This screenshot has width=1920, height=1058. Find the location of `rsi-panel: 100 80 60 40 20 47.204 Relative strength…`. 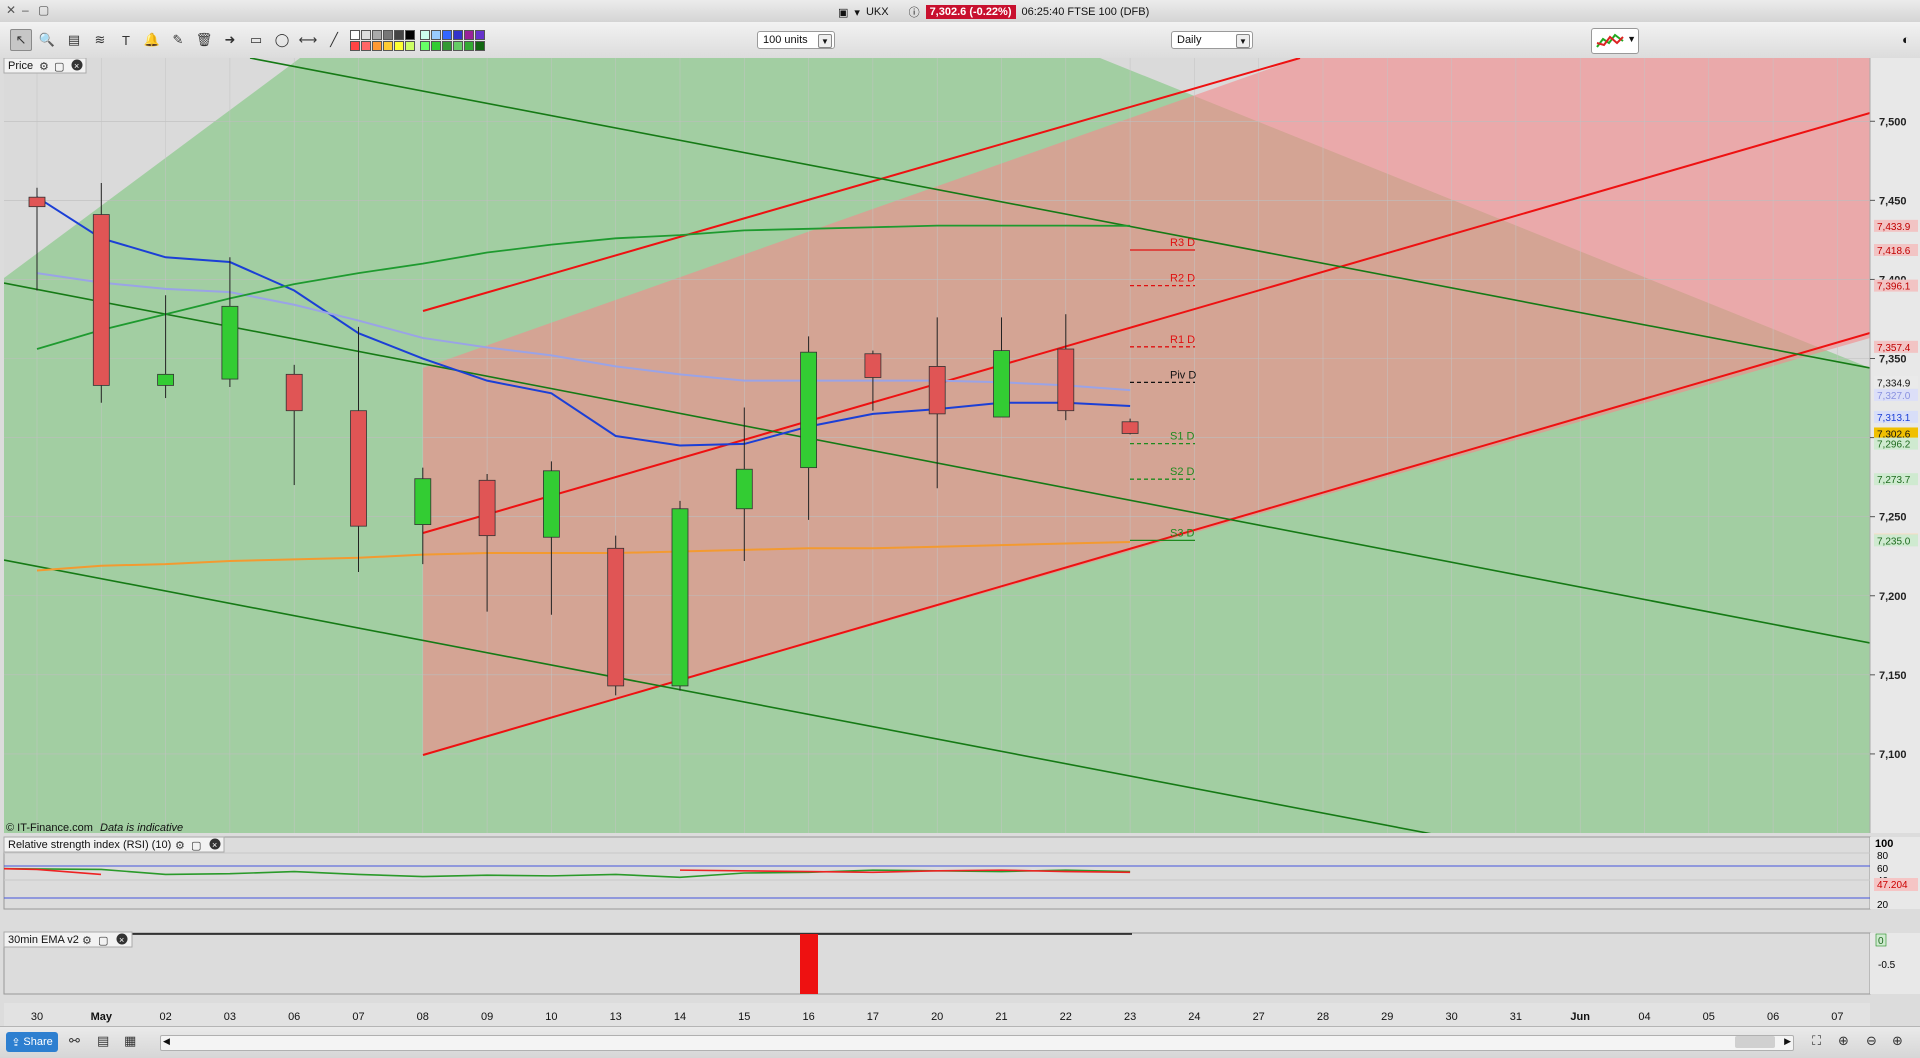

rsi-panel: 100 80 60 40 20 47.204 Relative strength… is located at coordinates (961, 873).